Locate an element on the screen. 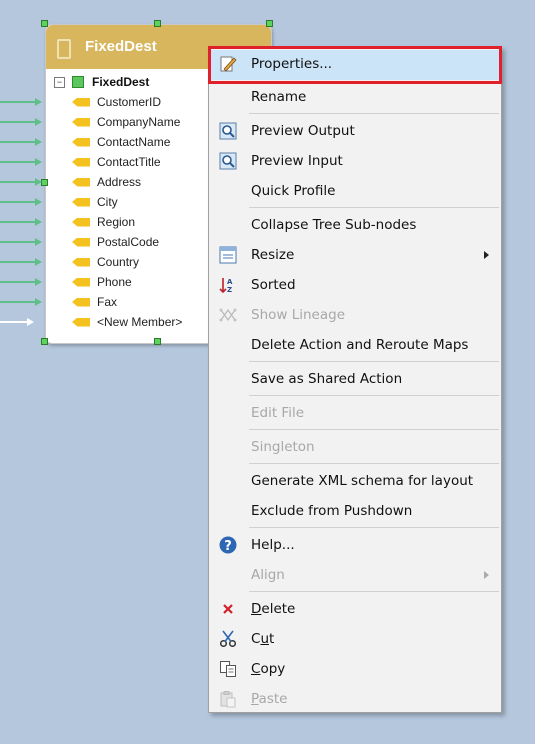 This screenshot has width=535, height=744. menu-item-label: Save as Shared Action is located at coordinates (327, 379).